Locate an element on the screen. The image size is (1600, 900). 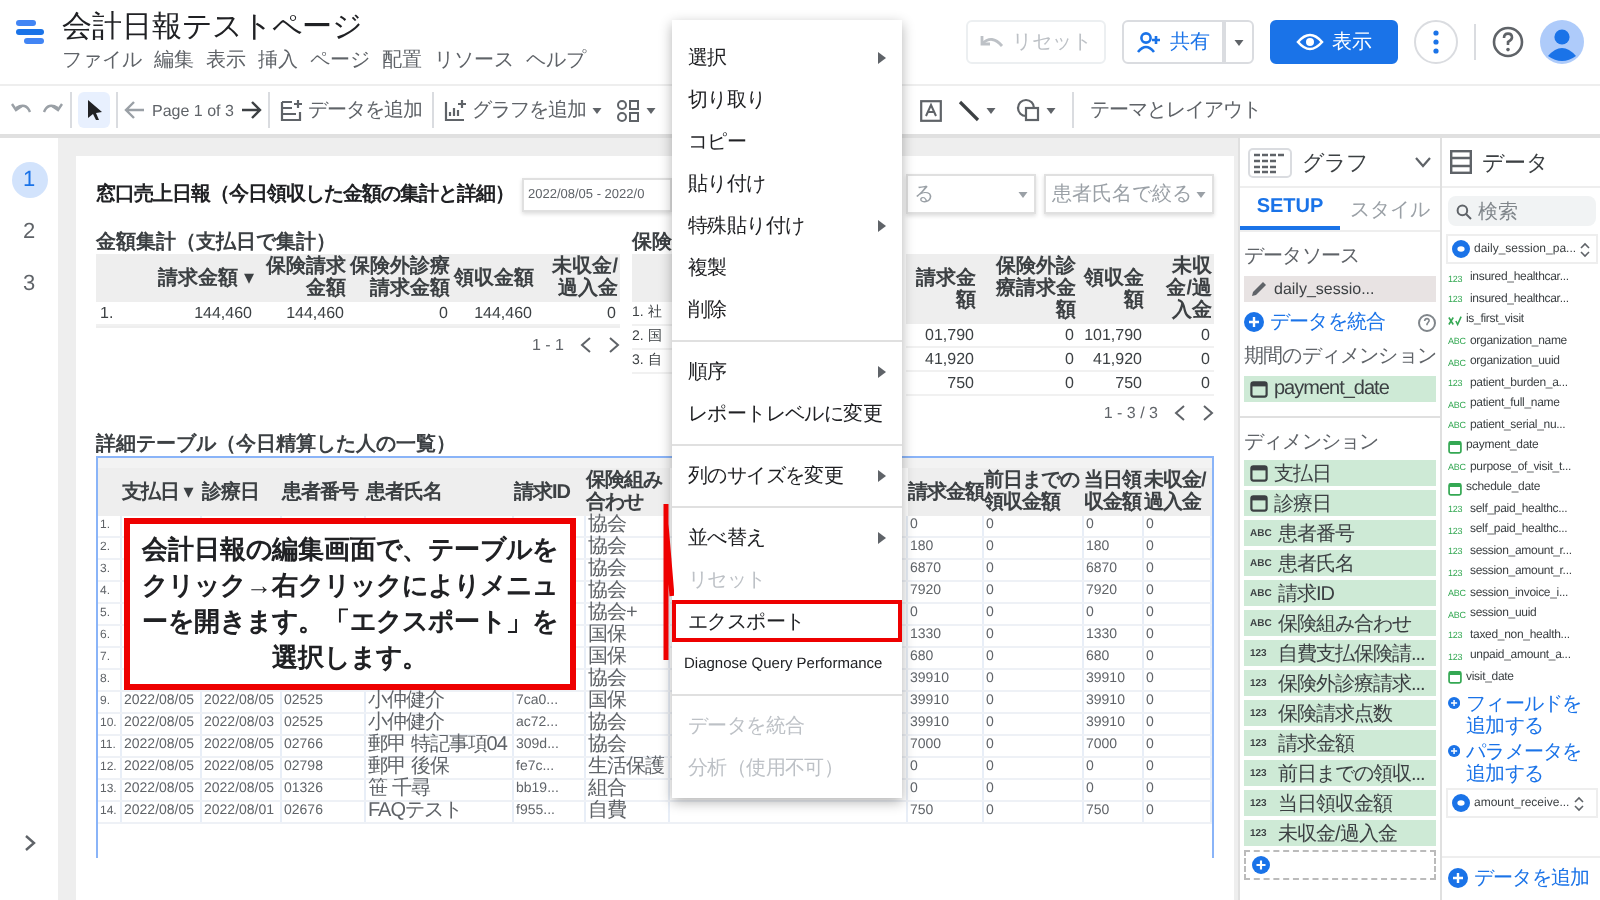
menu-item: 複製 is located at coordinates (787, 267).